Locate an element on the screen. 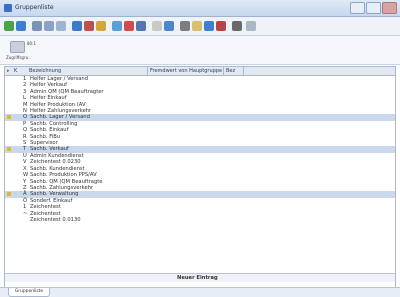 The width and height of the screenshot is (400, 297). new-entry-row: Neuer Eintrag is located at coordinates (200, 277).